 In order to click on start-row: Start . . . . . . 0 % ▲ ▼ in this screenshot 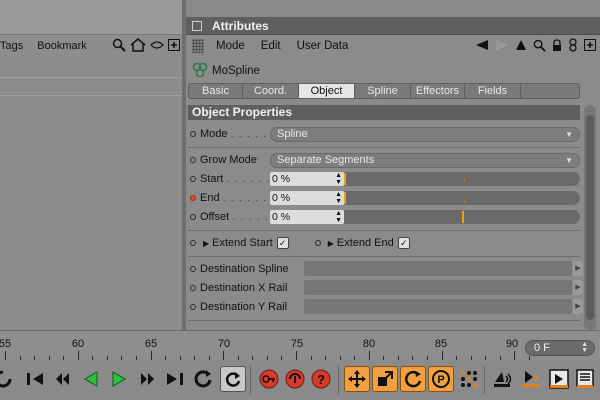, I will do `click(385, 179)`.